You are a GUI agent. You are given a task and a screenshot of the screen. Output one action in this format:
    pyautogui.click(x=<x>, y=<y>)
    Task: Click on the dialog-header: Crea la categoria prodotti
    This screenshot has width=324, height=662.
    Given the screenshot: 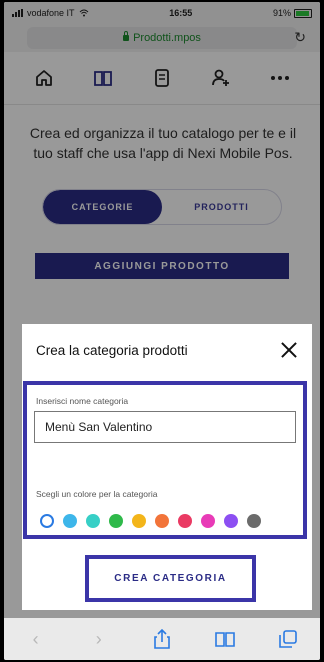 What is the action you would take?
    pyautogui.click(x=167, y=350)
    